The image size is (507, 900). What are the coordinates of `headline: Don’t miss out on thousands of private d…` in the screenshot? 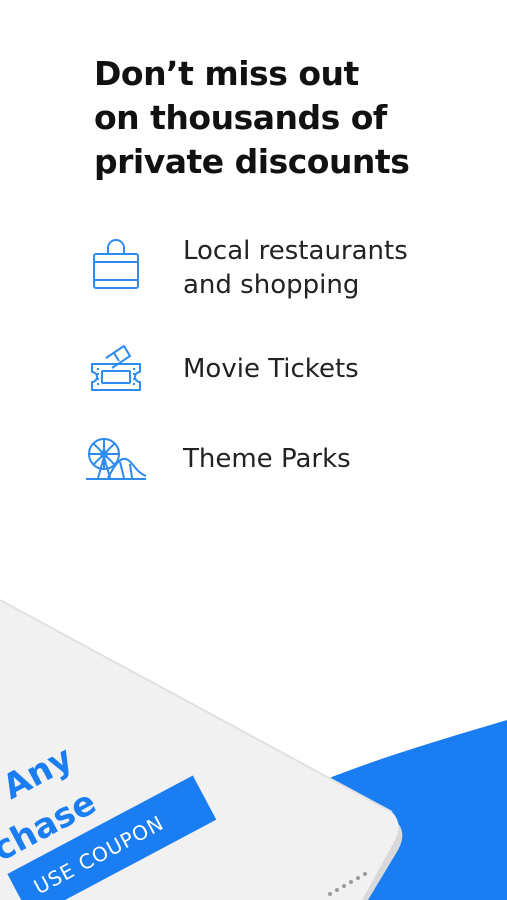 It's located at (294, 118).